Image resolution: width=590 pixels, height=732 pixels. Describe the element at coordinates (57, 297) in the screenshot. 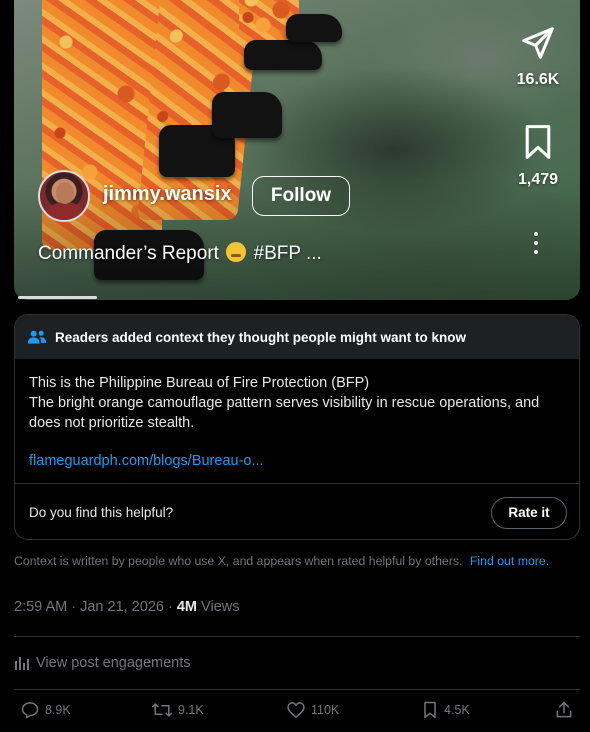

I see `video-progress-bar` at that location.